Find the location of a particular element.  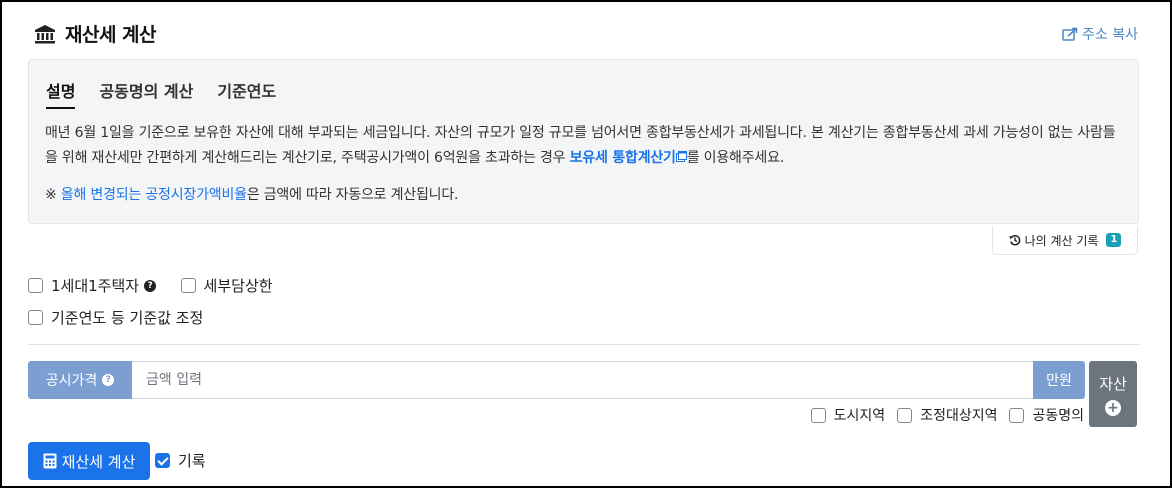

header: 재산세 계산 is located at coordinates (95, 33).